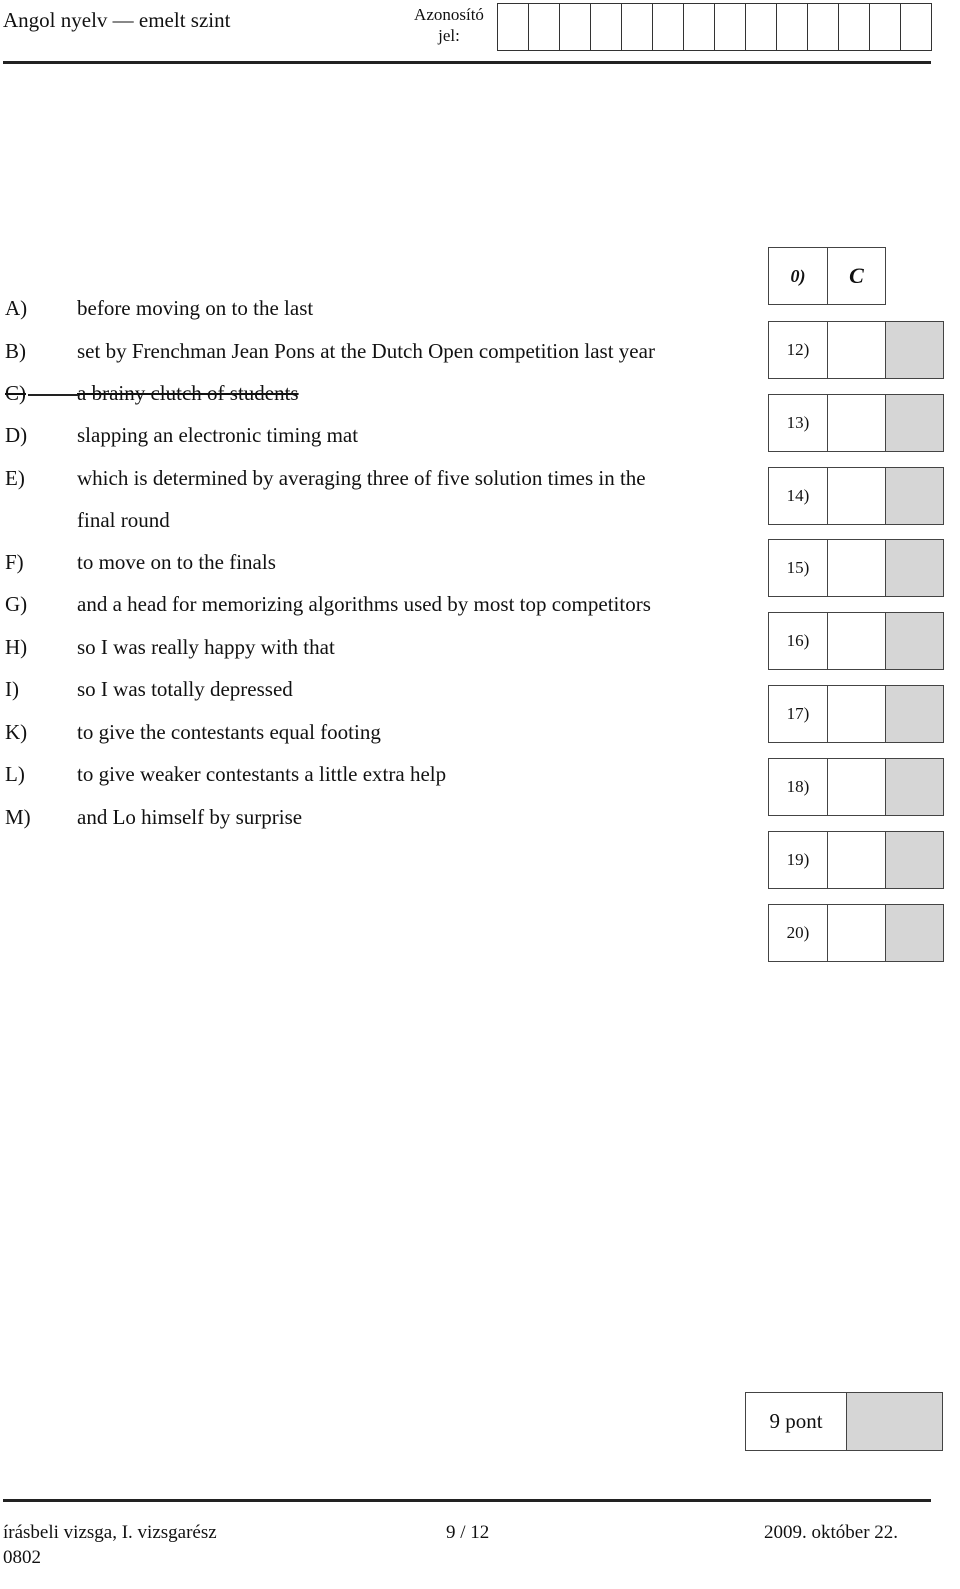 The height and width of the screenshot is (1589, 960). I want to click on id-code-grid, so click(714, 27).